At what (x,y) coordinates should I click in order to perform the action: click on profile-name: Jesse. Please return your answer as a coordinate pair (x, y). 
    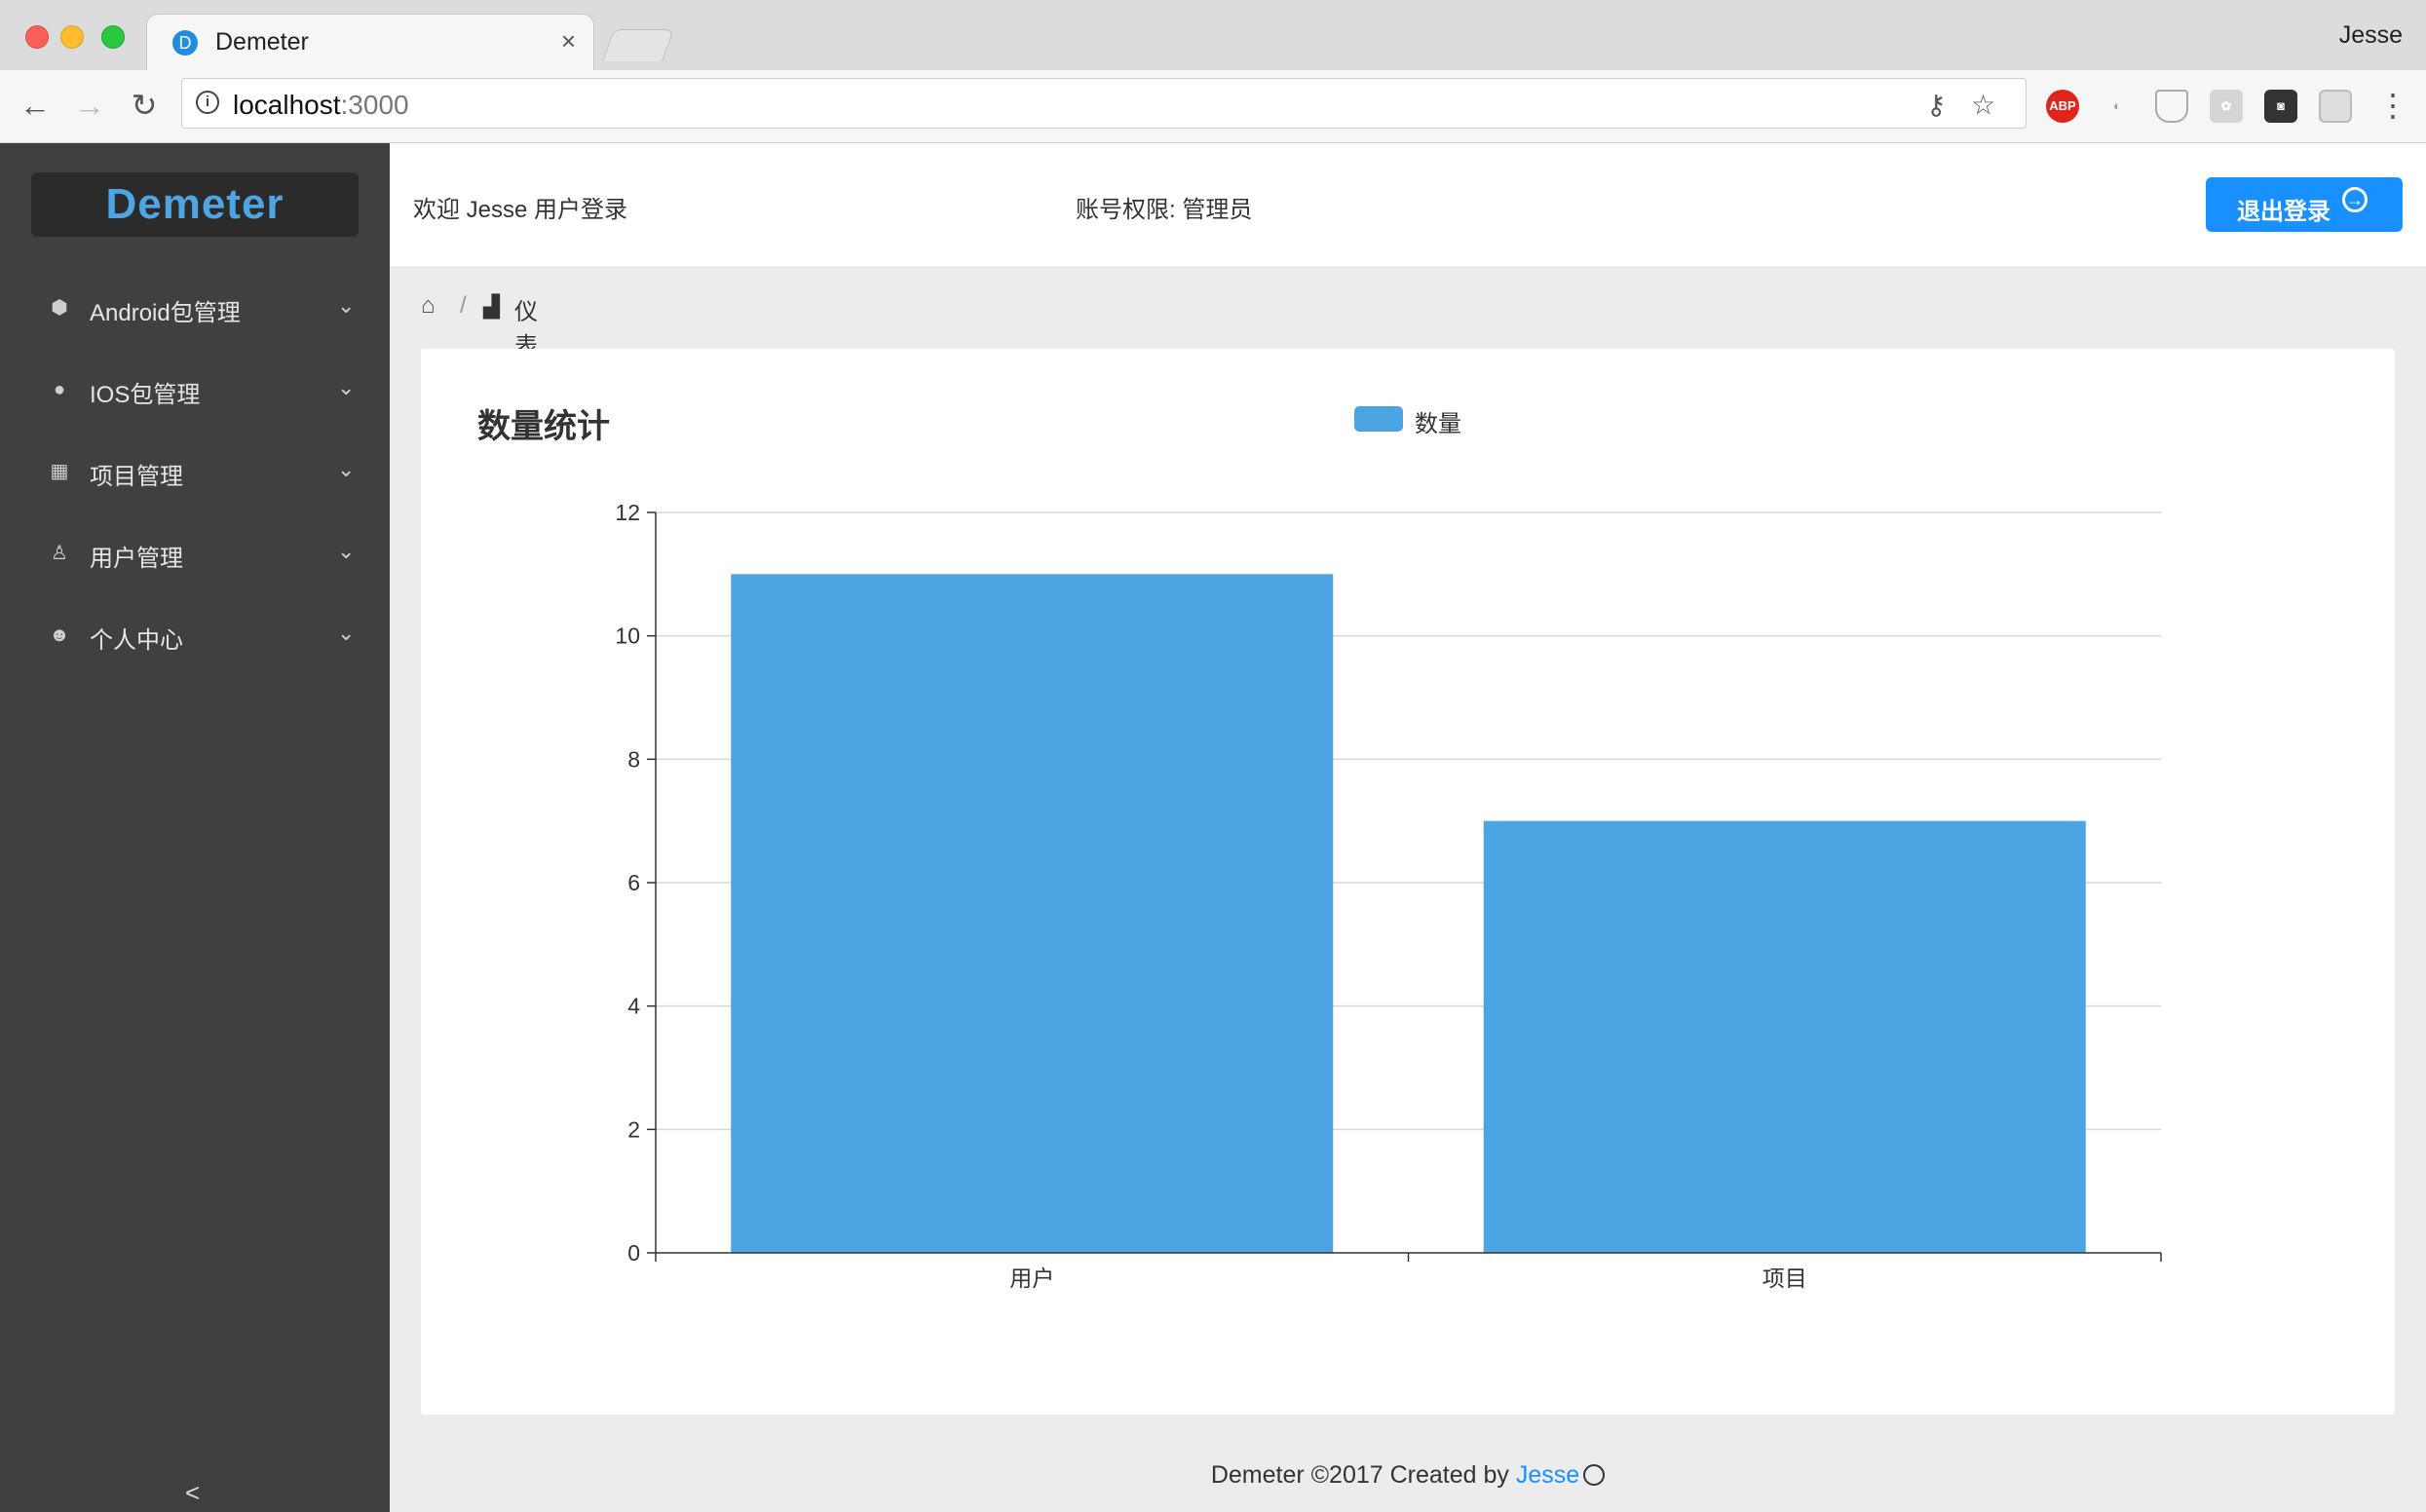
    Looking at the image, I should click on (2371, 35).